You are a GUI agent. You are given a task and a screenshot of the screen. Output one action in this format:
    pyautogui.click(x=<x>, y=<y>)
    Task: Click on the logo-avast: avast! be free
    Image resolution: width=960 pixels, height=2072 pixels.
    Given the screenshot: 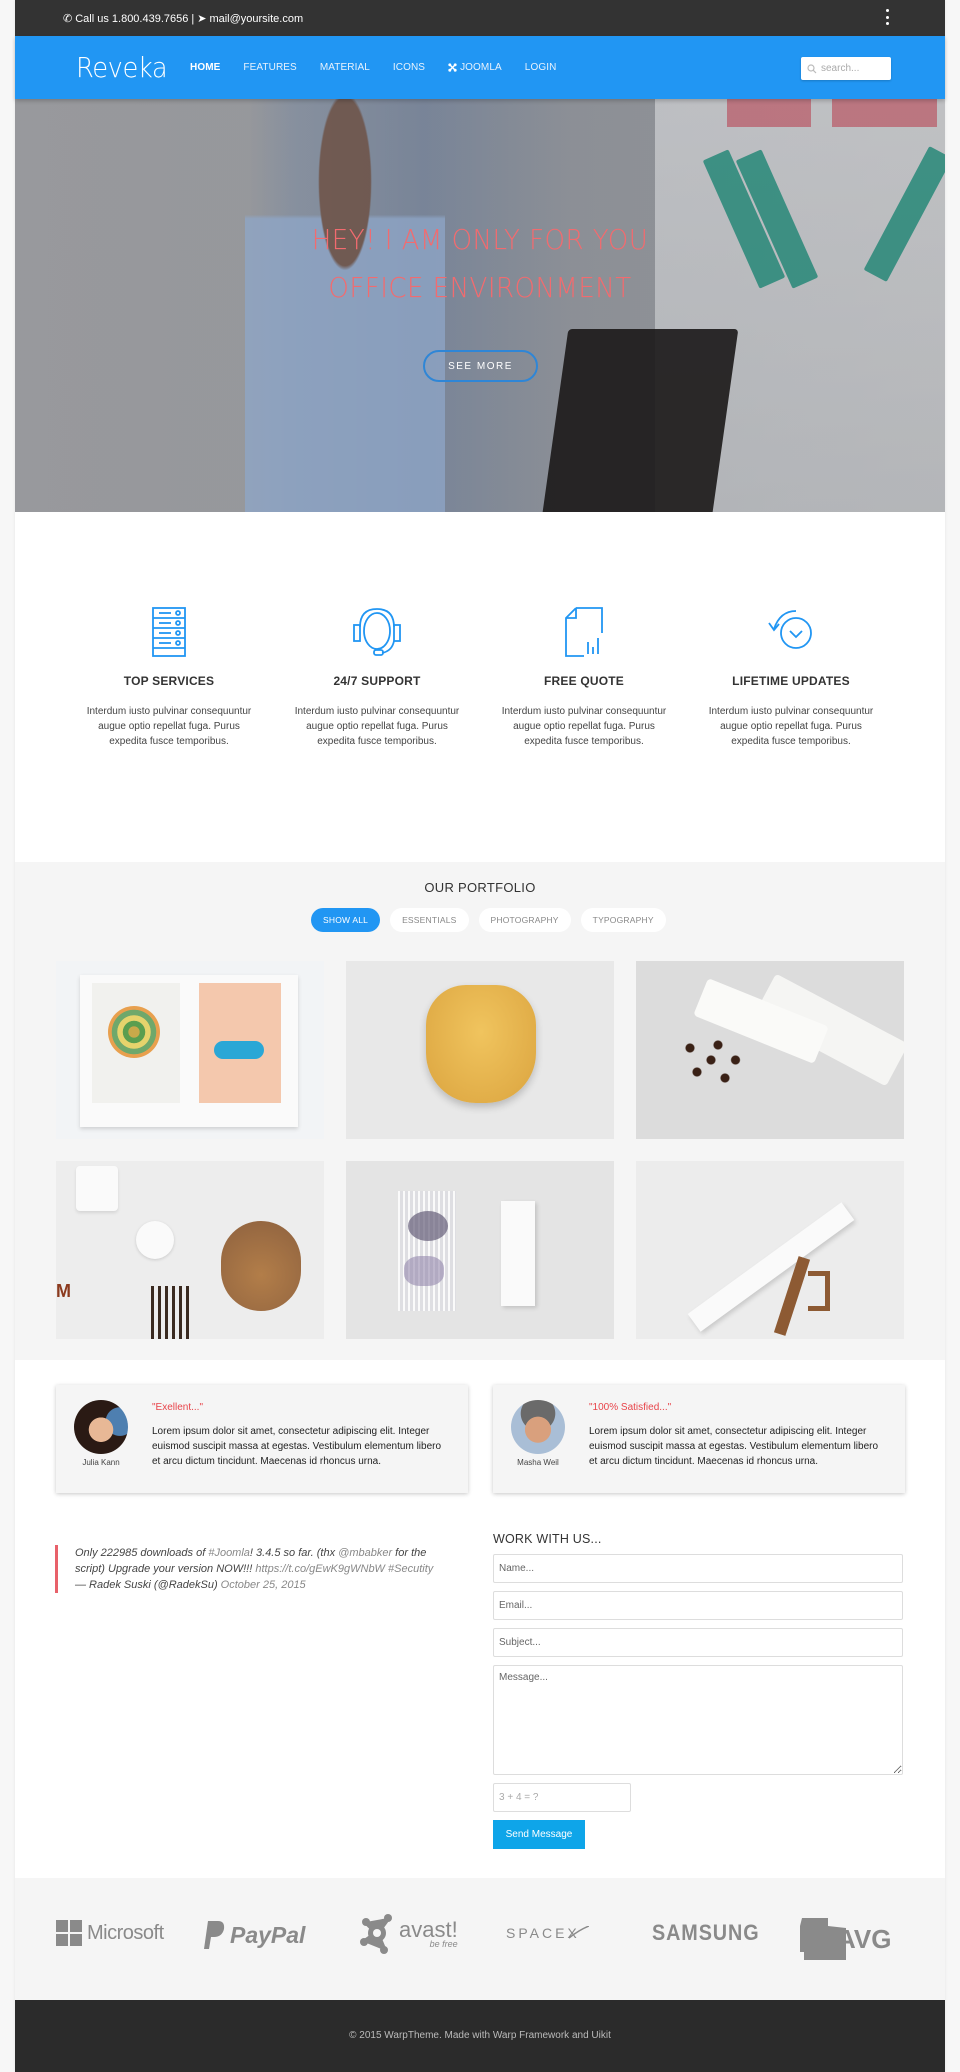 What is the action you would take?
    pyautogui.click(x=409, y=1933)
    